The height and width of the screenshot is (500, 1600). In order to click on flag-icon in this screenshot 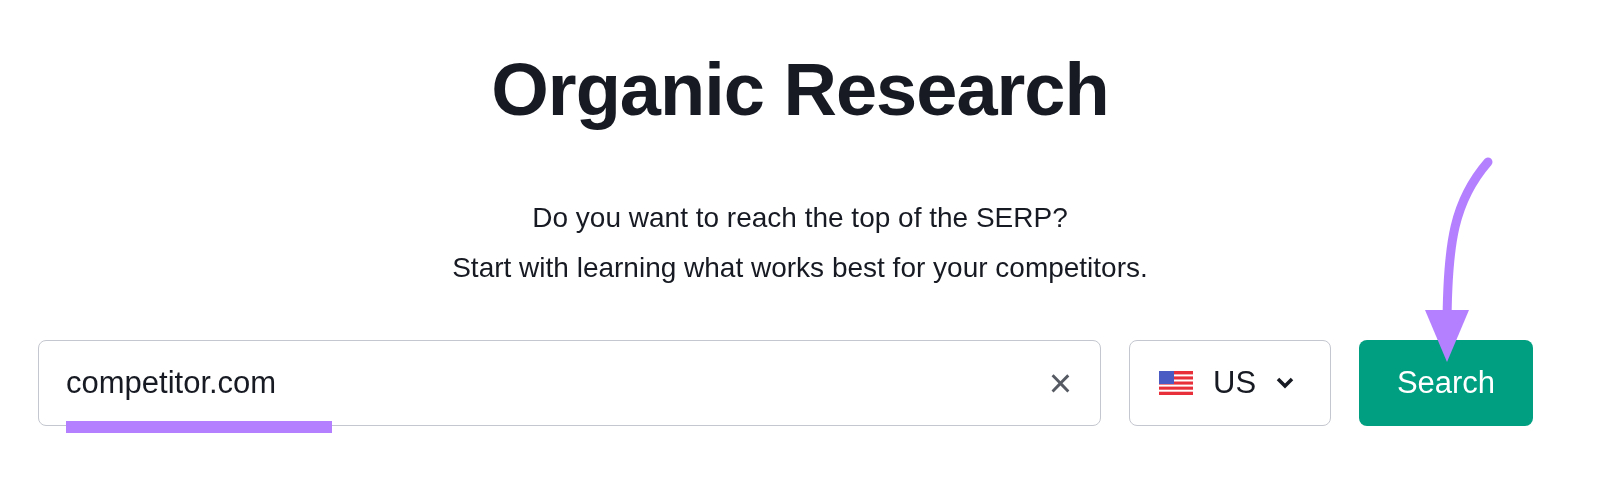, I will do `click(1176, 383)`.